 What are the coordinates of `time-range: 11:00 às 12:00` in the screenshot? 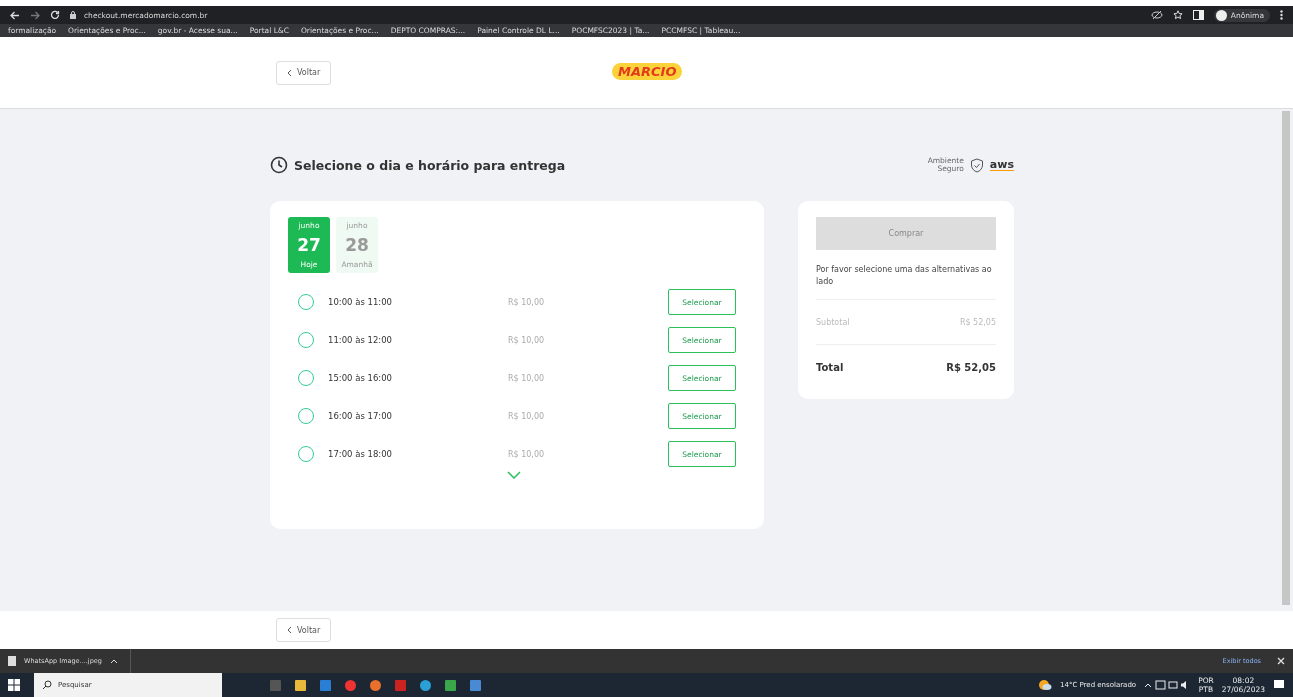 It's located at (361, 340).